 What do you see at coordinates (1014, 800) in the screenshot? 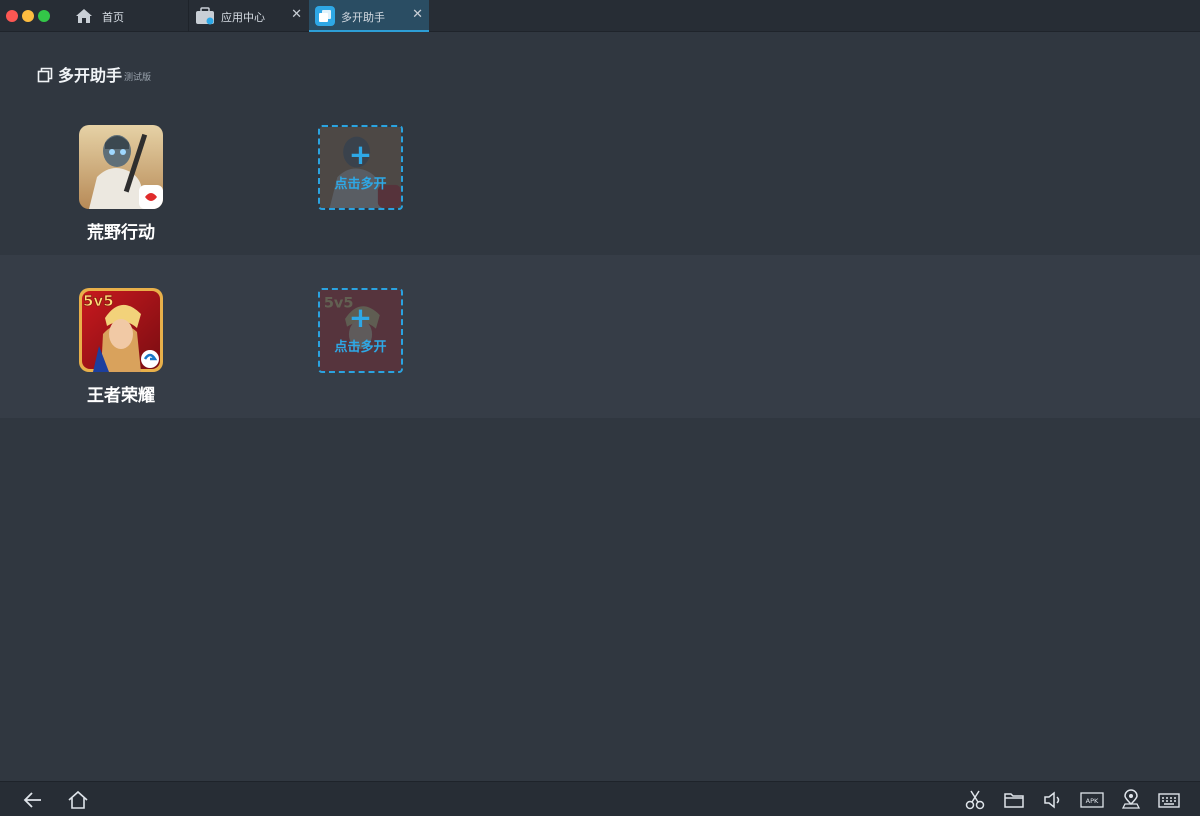
I see `folder-icon` at bounding box center [1014, 800].